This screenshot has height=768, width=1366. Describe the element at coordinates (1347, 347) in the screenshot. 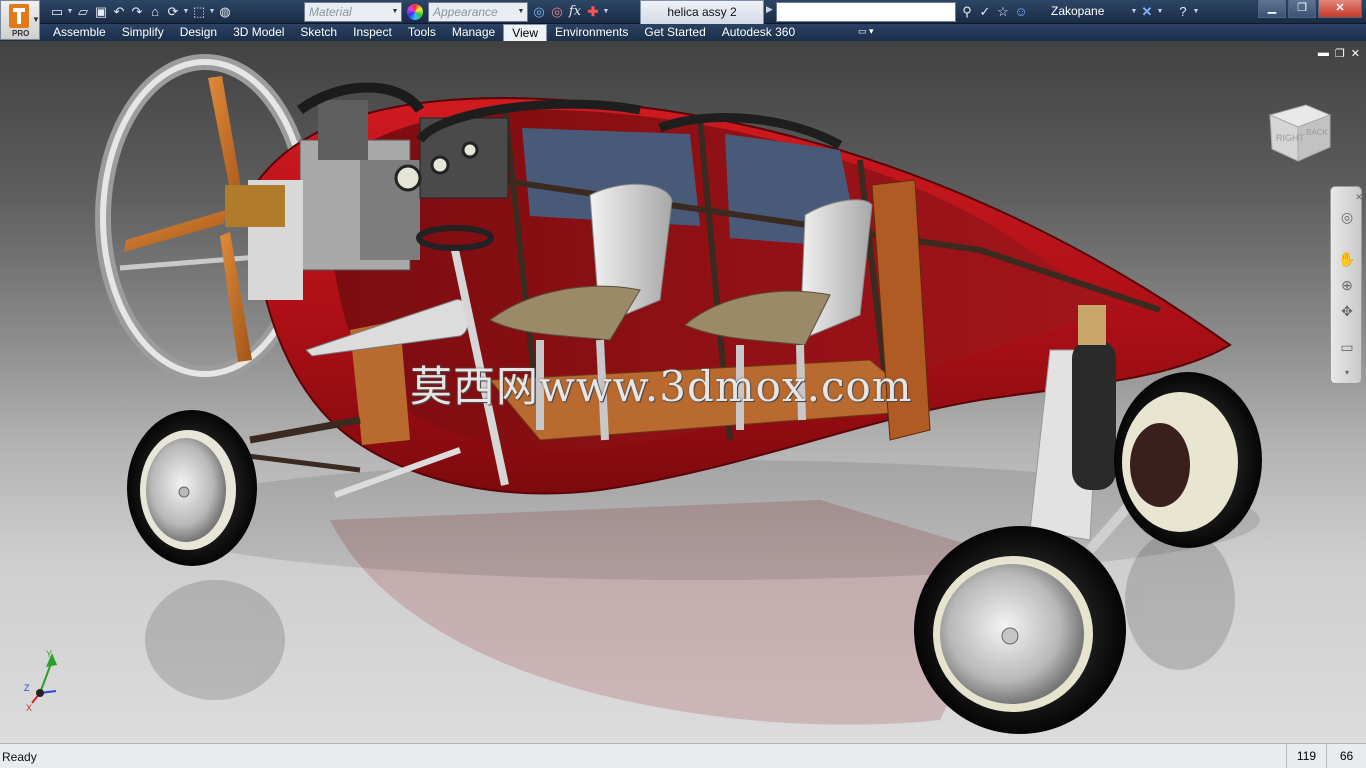

I see `look-at-icon: ▭` at that location.